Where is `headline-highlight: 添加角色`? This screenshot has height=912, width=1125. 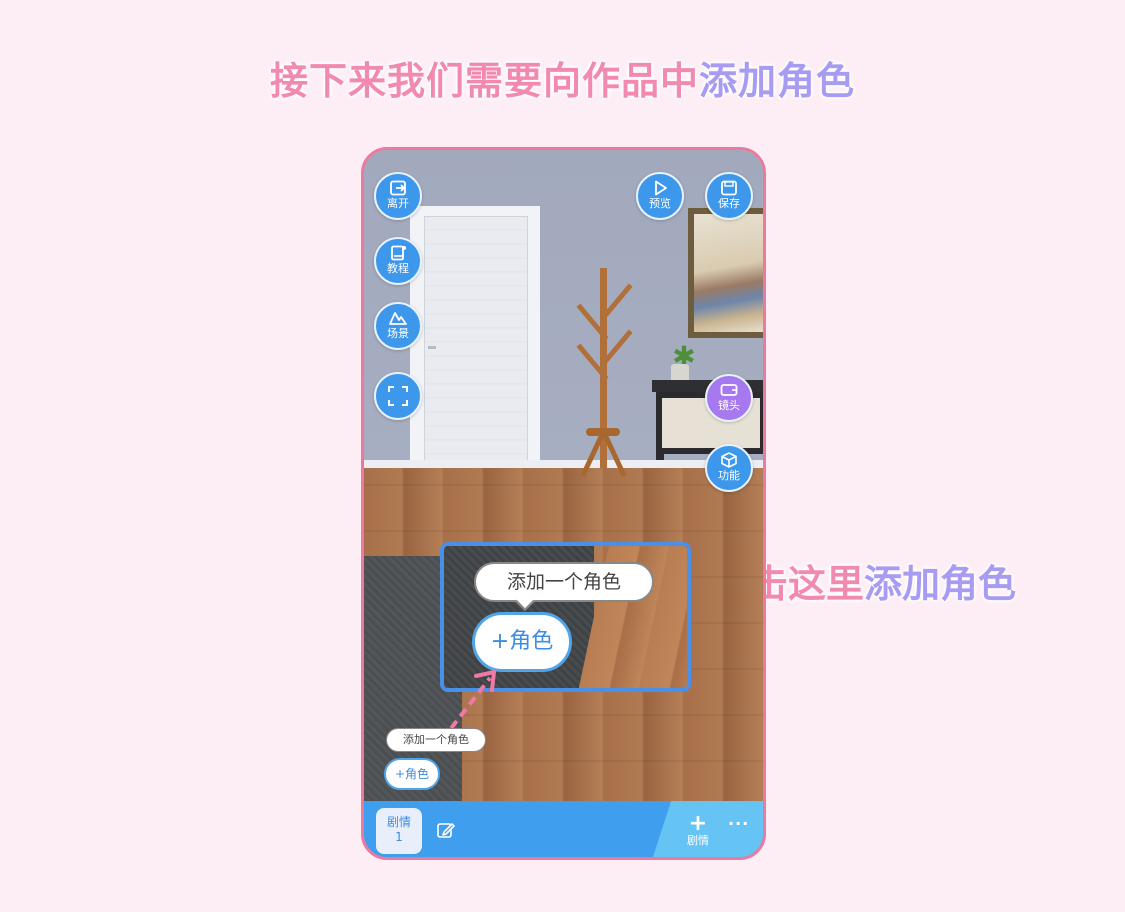
headline-highlight: 添加角色 is located at coordinates (777, 81).